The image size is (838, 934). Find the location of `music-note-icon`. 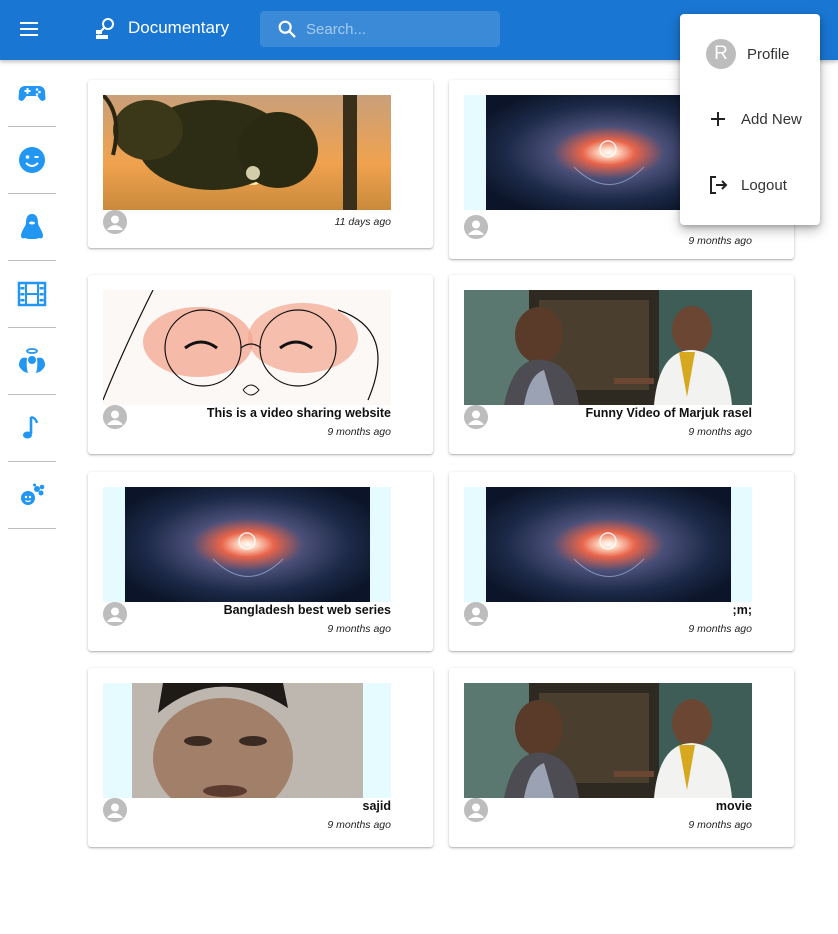

music-note-icon is located at coordinates (31, 427).